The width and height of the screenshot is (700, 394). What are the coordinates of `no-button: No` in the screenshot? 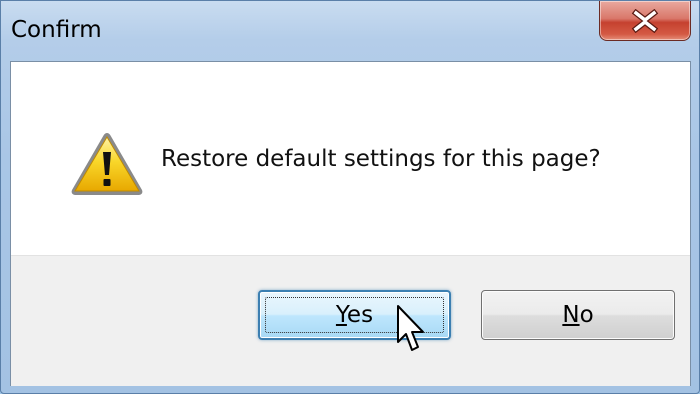 It's located at (578, 315).